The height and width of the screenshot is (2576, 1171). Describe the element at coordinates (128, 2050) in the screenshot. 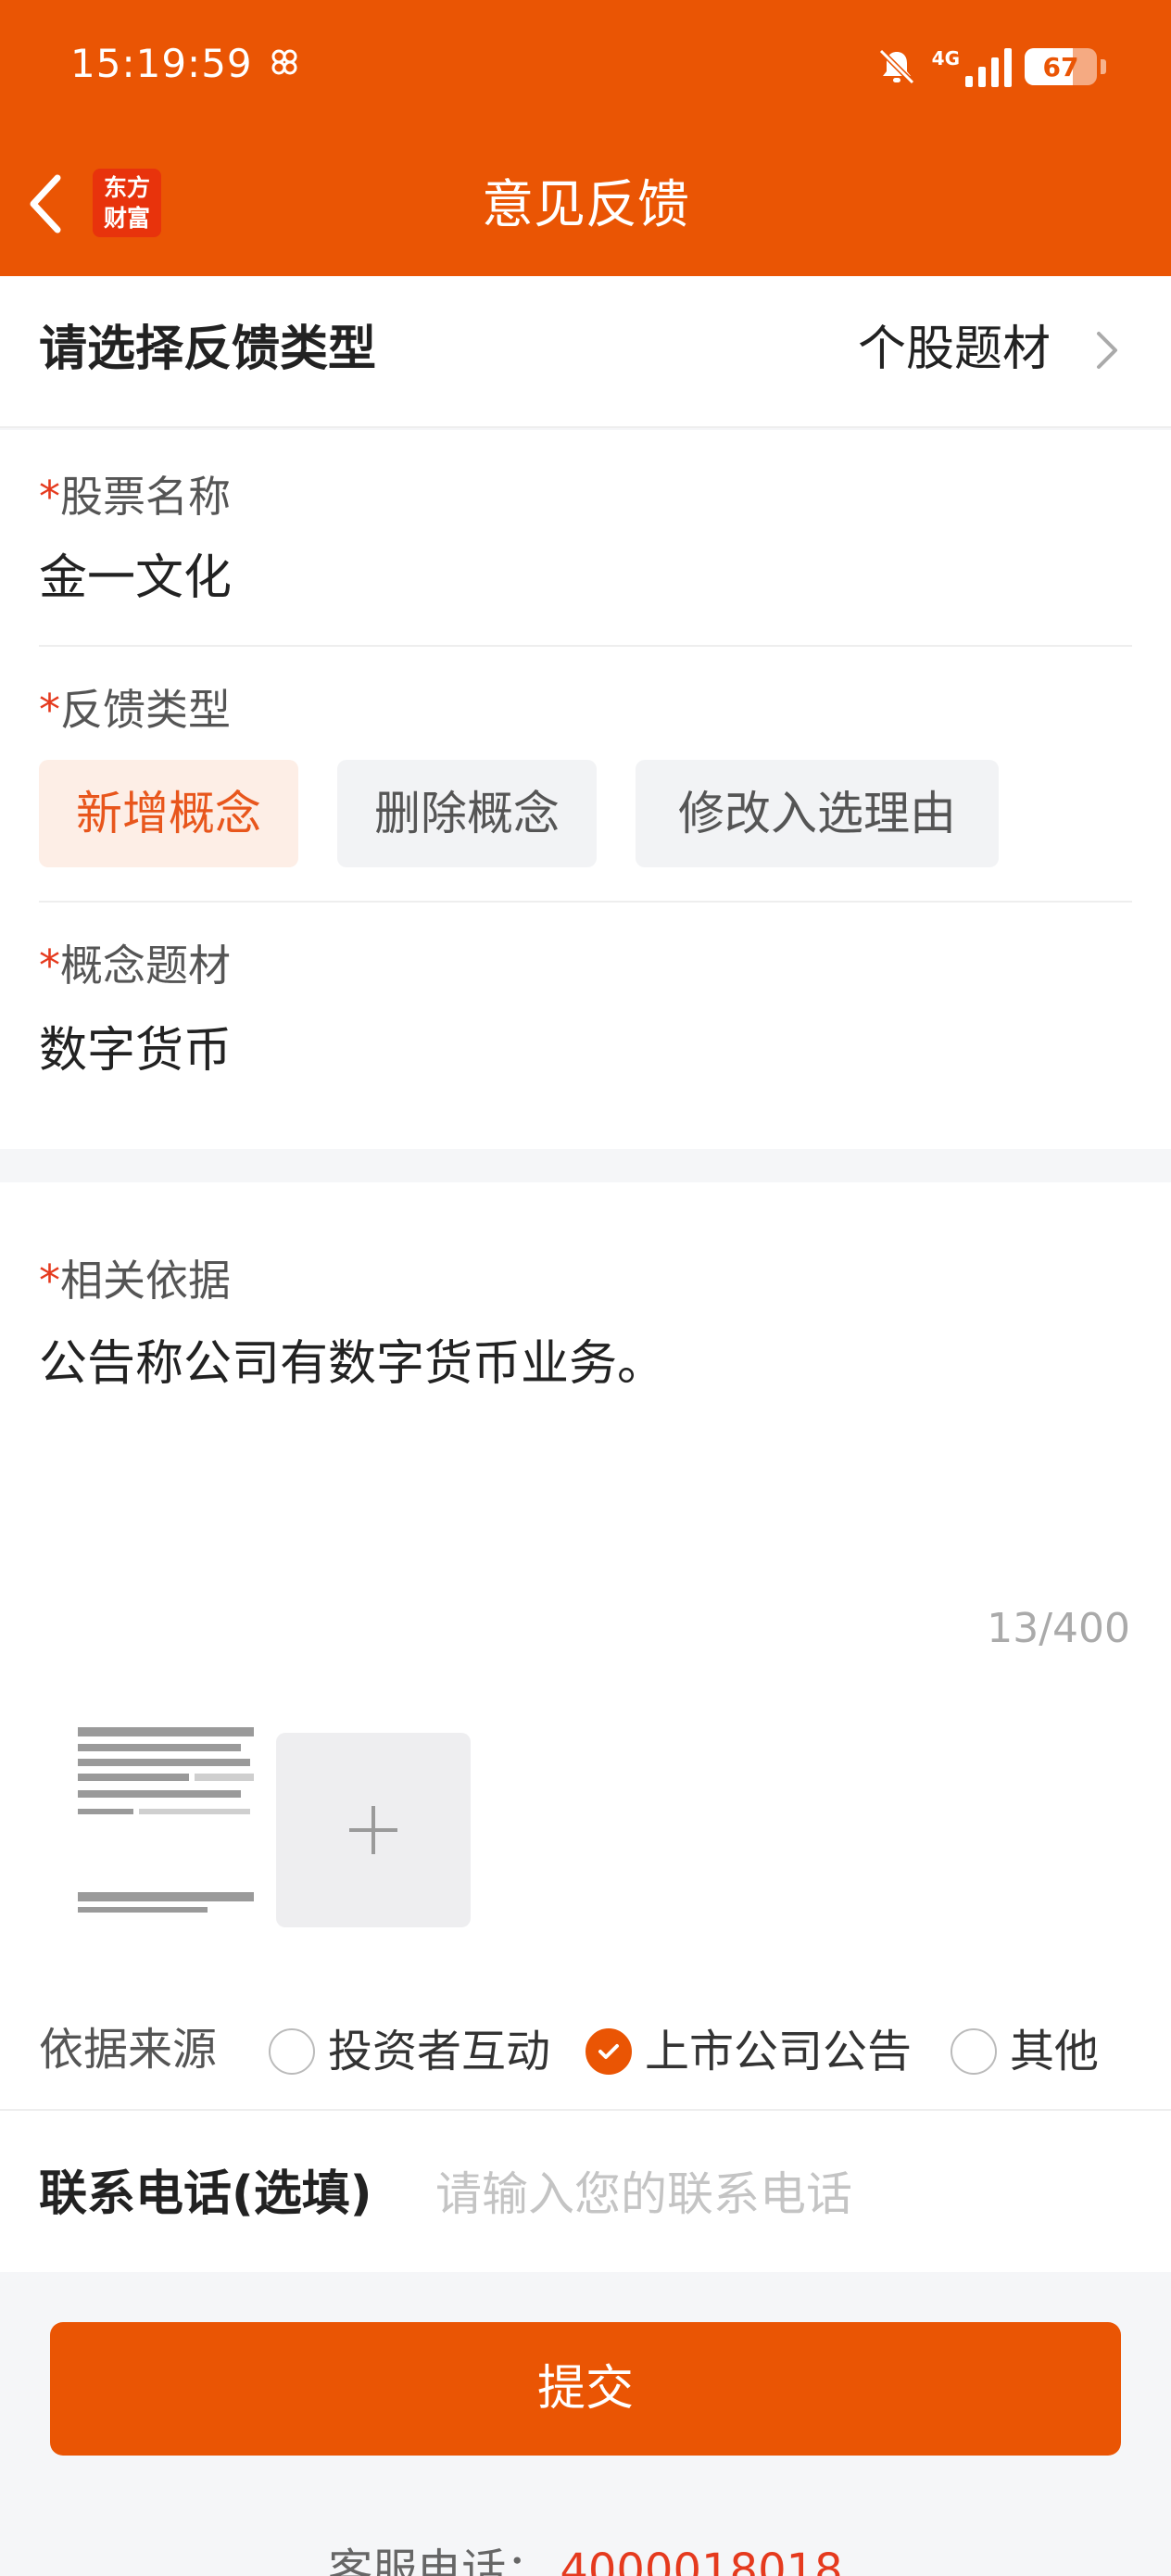

I see `source-label: 依据来源` at that location.